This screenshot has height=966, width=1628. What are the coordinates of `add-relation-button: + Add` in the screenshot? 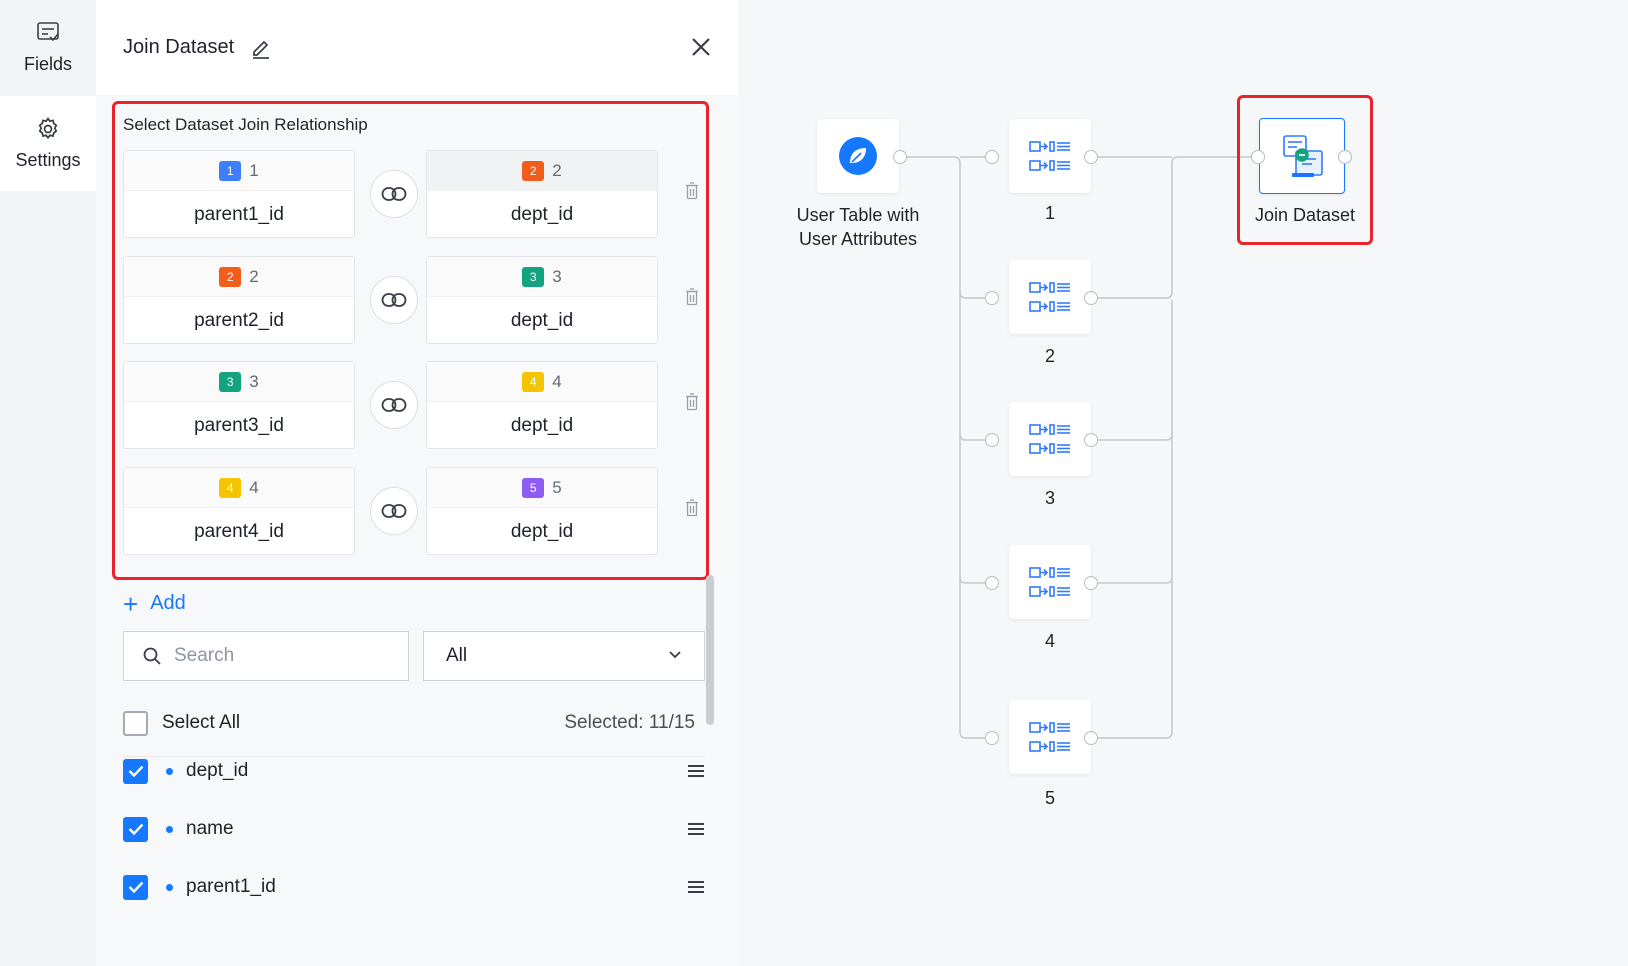 It's located at (154, 604).